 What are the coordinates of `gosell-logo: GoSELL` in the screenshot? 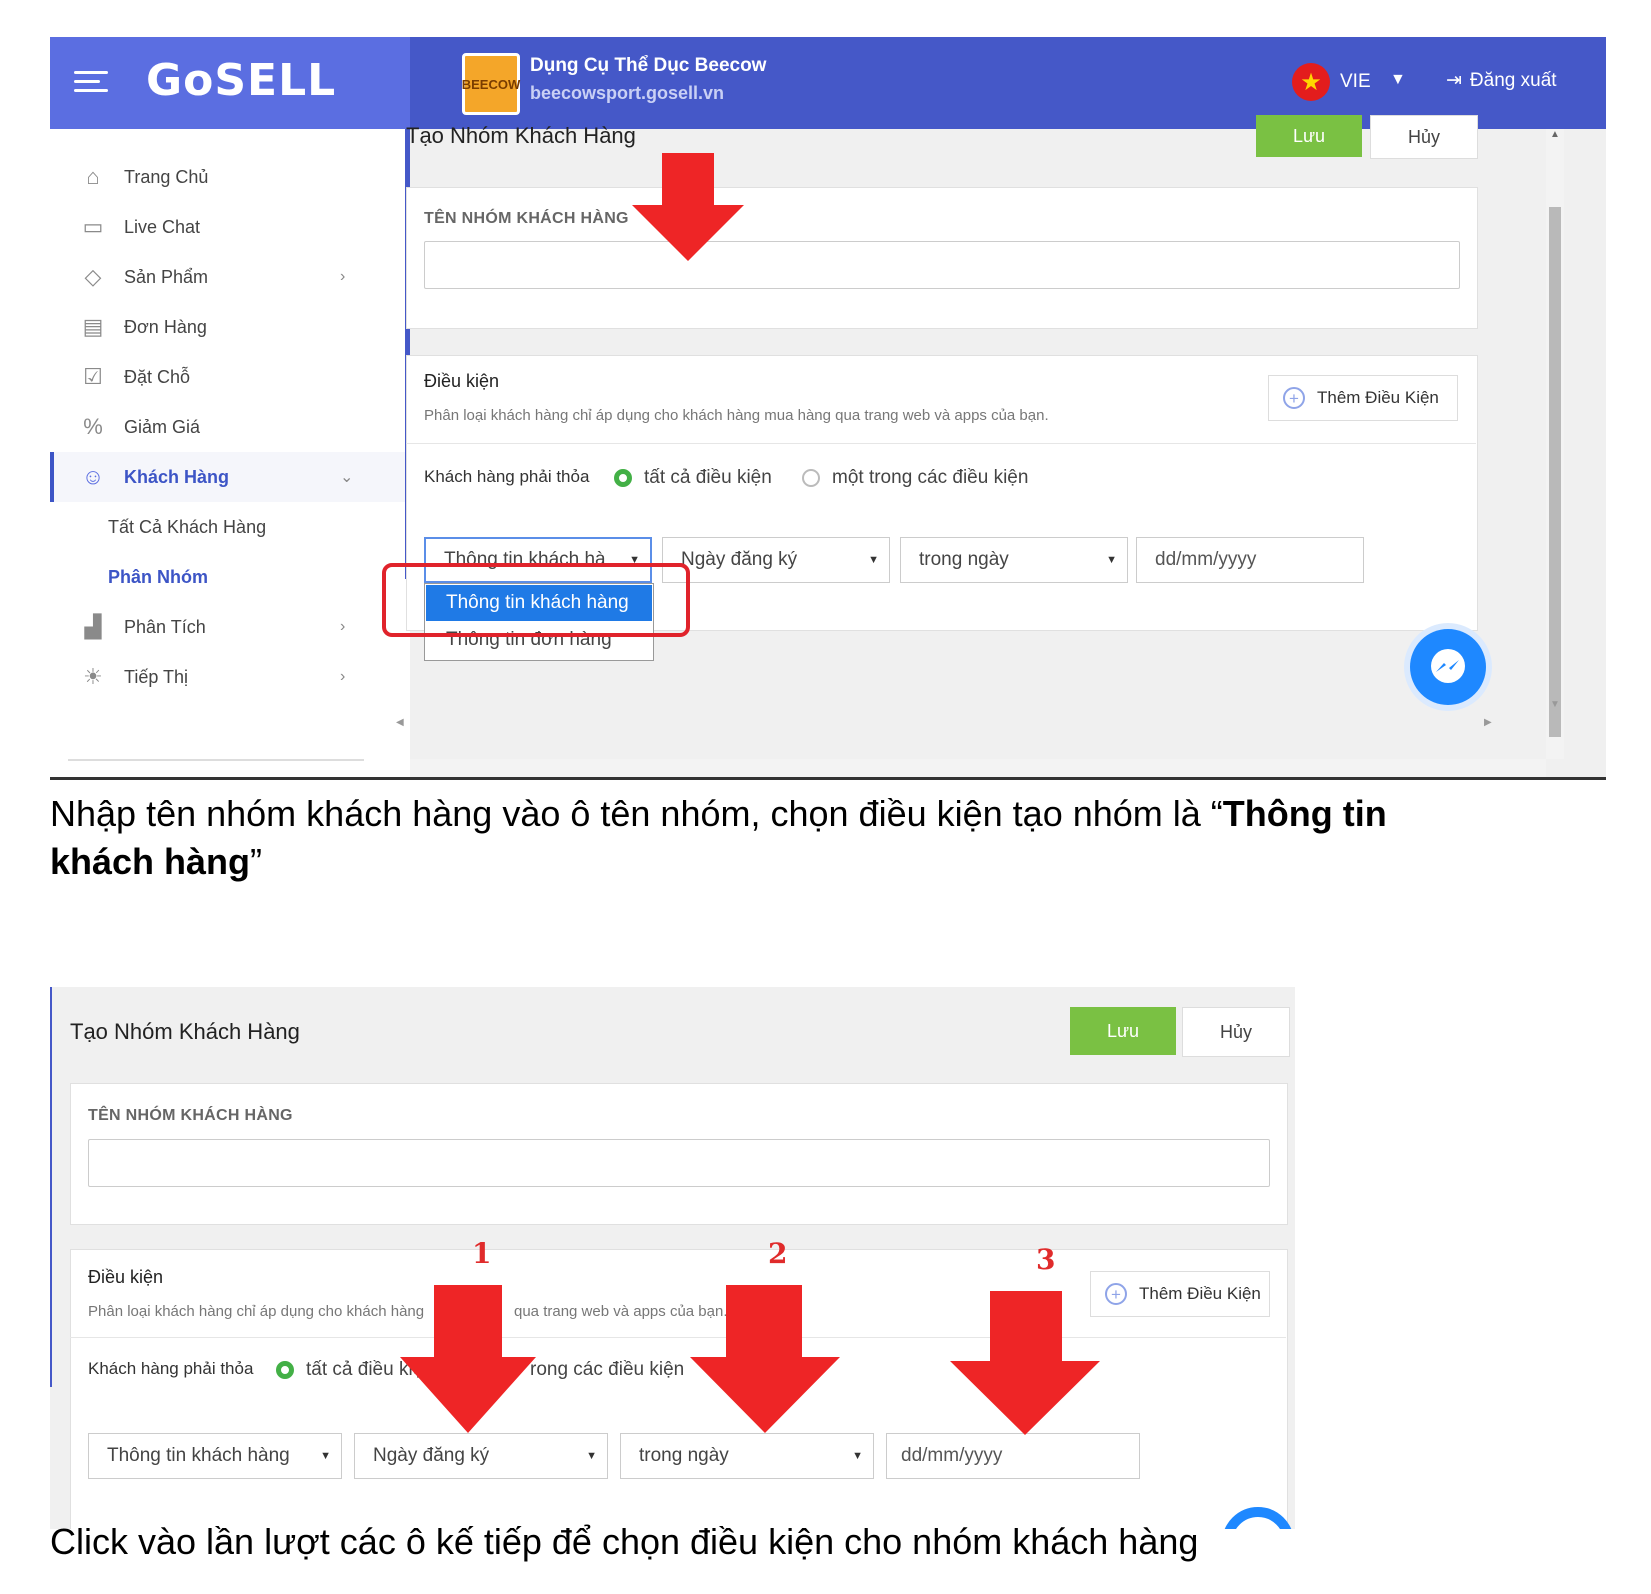 It's located at (241, 80).